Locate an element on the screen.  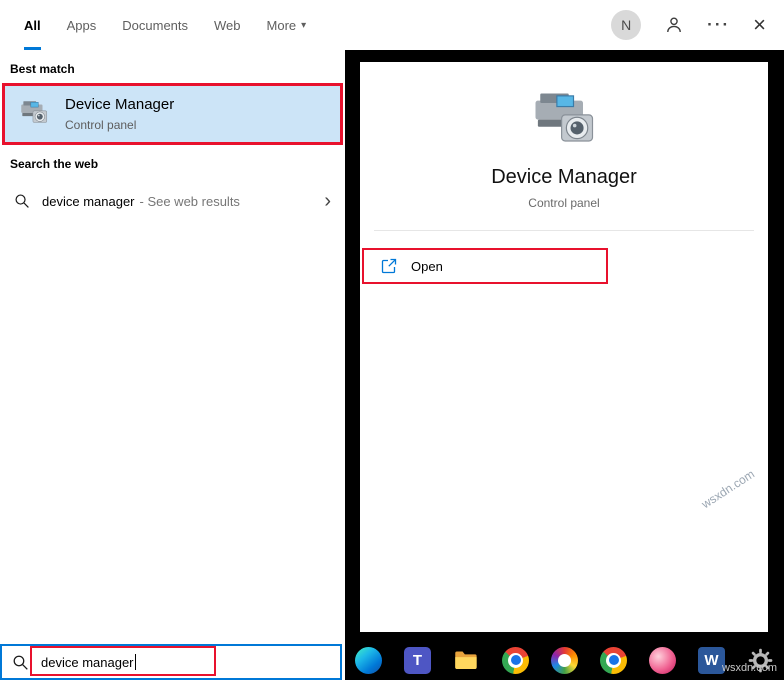
chevron-right-icon: › is located at coordinates (327, 200).